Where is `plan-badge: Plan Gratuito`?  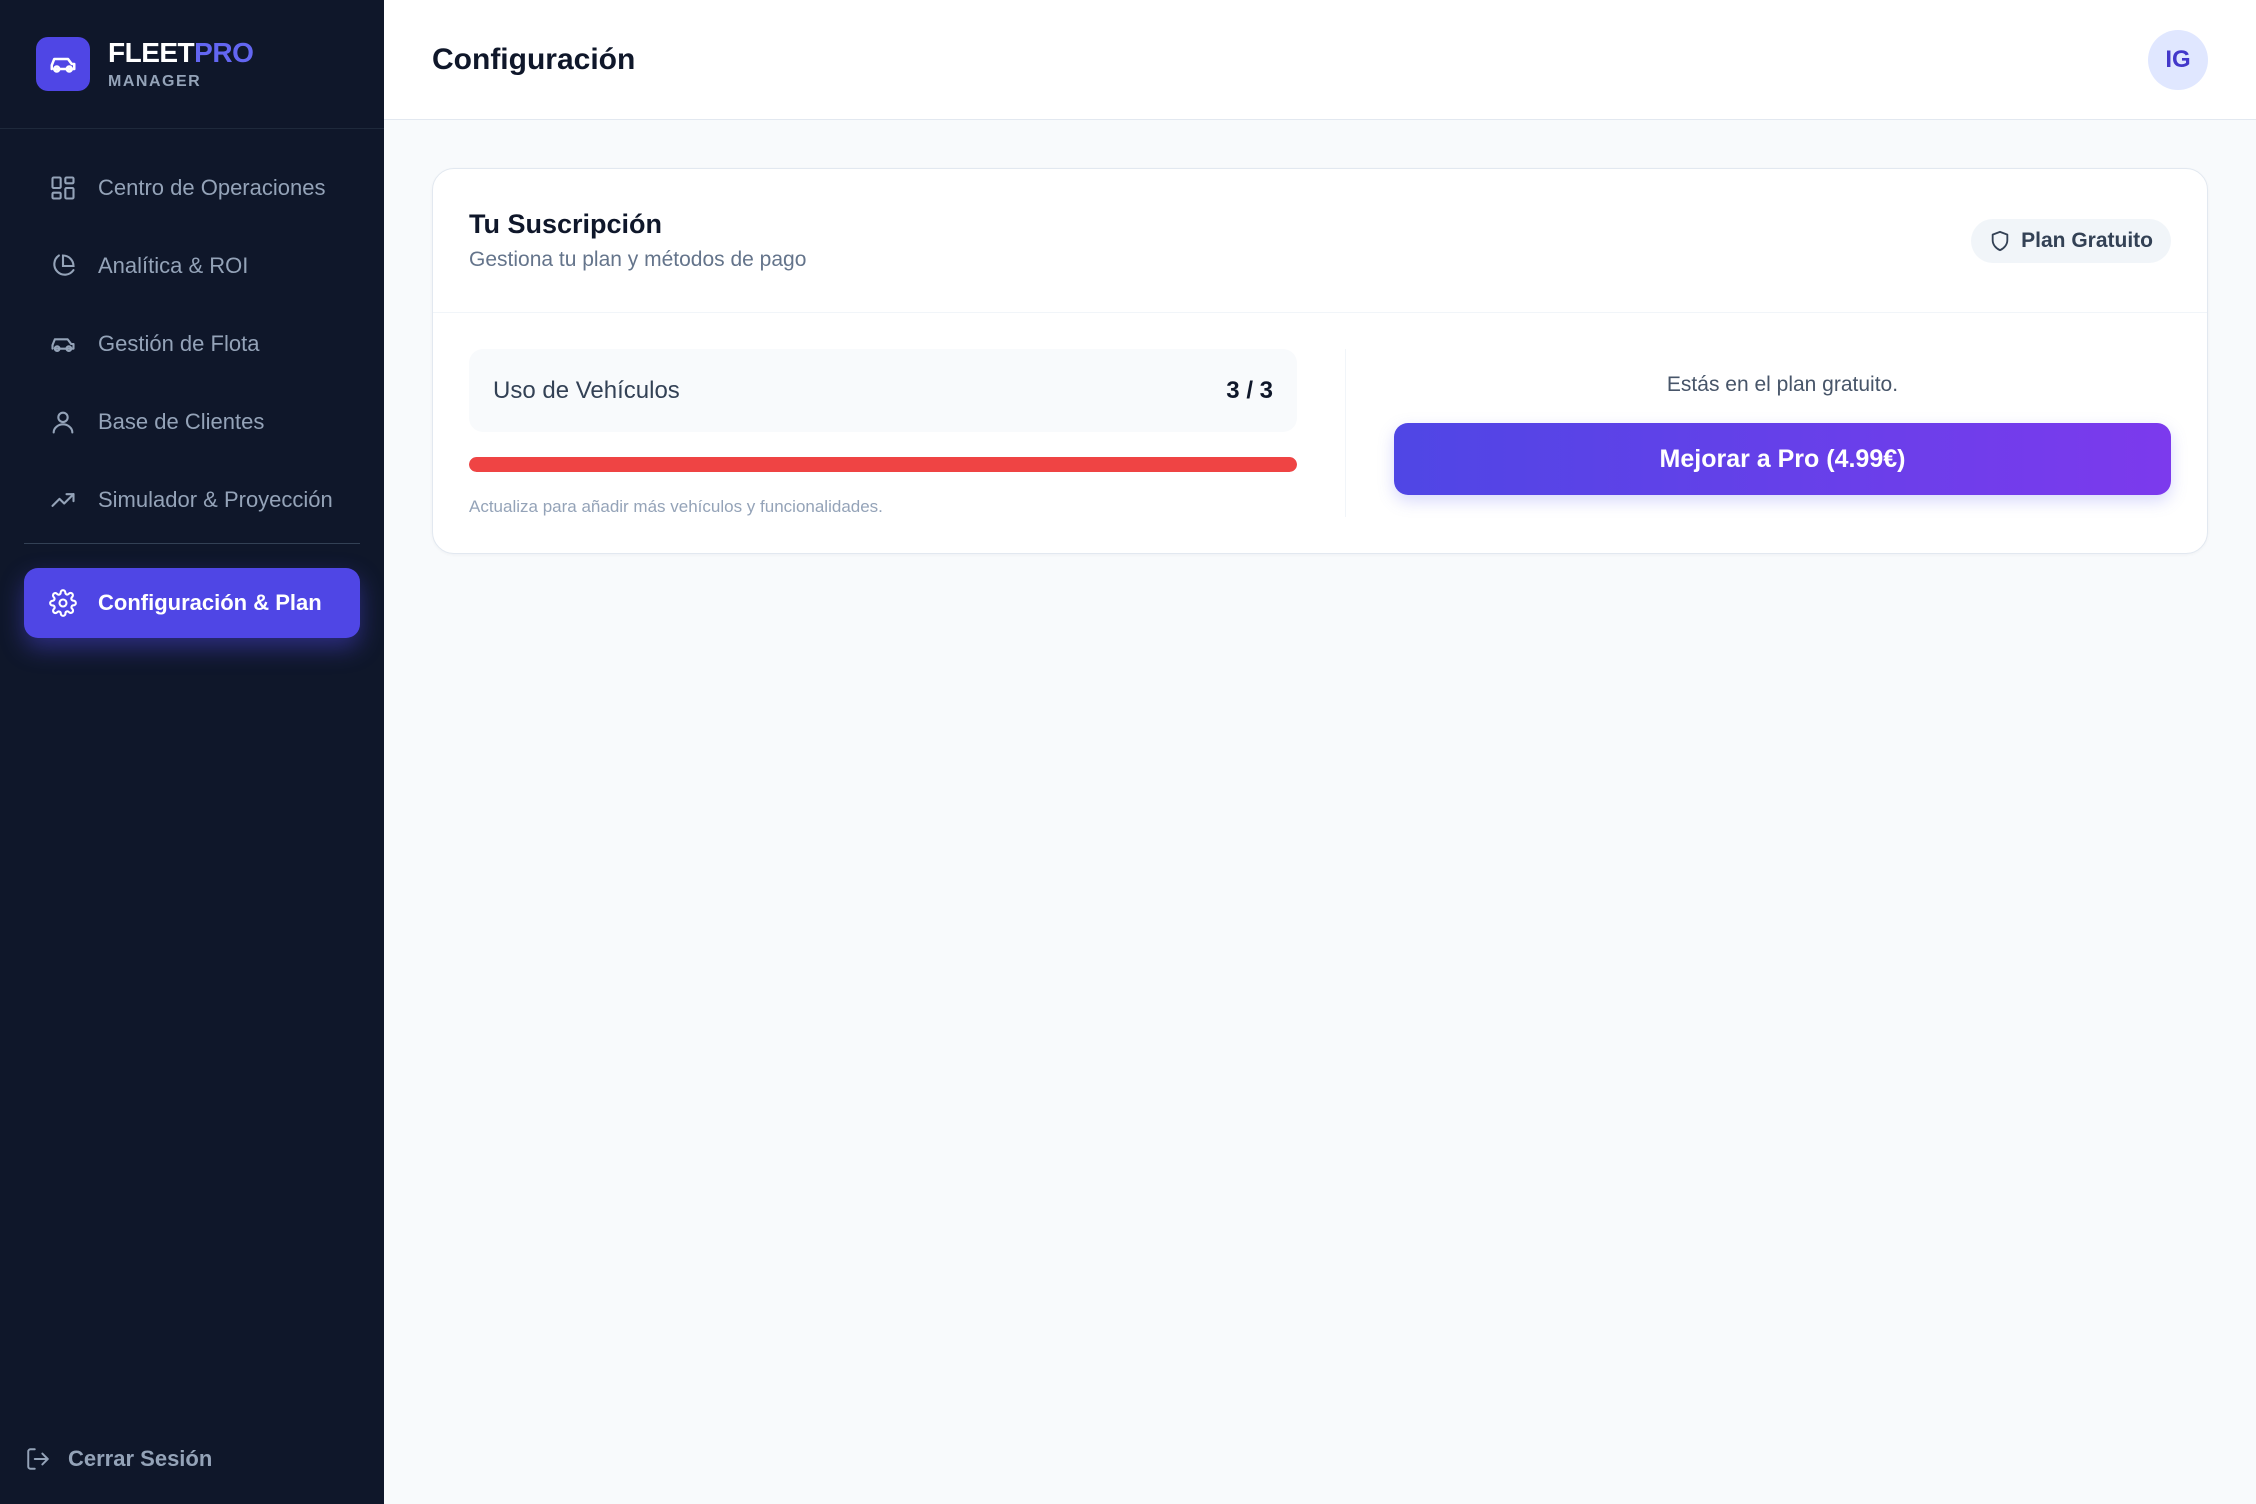 plan-badge: Plan Gratuito is located at coordinates (2071, 240).